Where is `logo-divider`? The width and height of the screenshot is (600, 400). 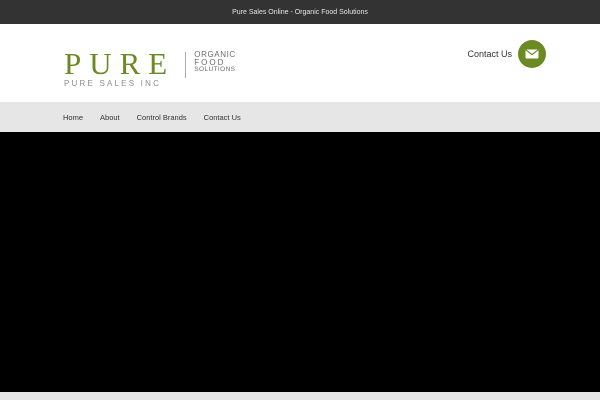 logo-divider is located at coordinates (186, 65).